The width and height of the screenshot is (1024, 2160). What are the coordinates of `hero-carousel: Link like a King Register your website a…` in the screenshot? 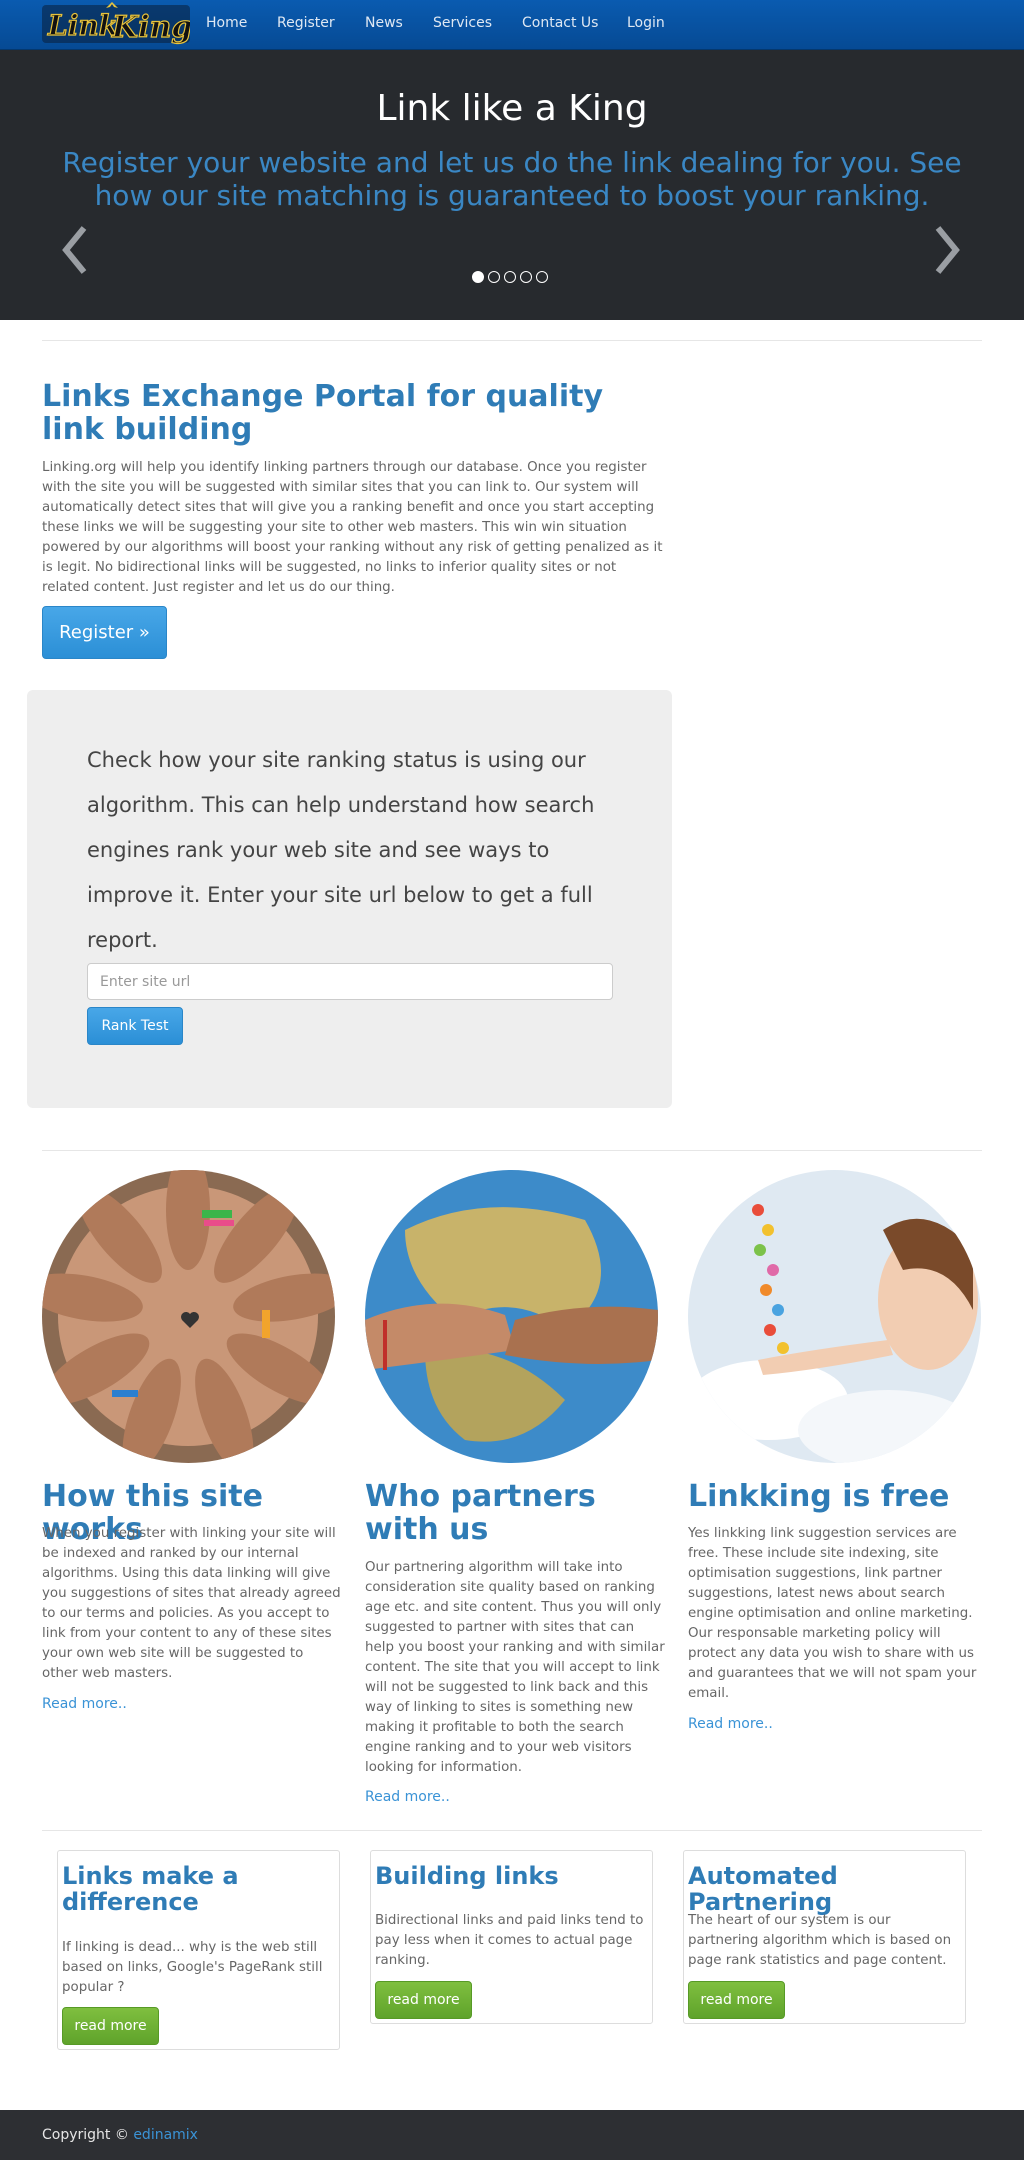 It's located at (512, 185).